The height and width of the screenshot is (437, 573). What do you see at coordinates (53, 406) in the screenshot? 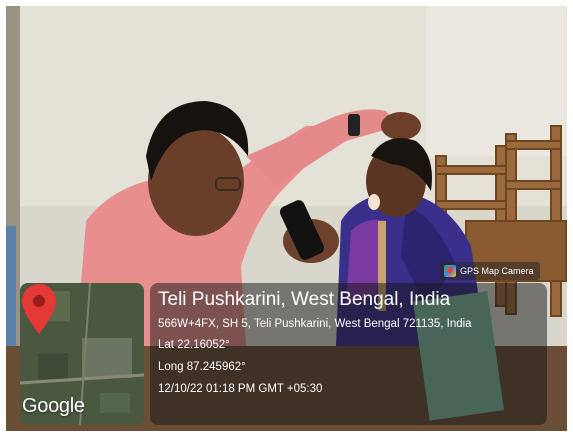
I see `google-logo: Google` at bounding box center [53, 406].